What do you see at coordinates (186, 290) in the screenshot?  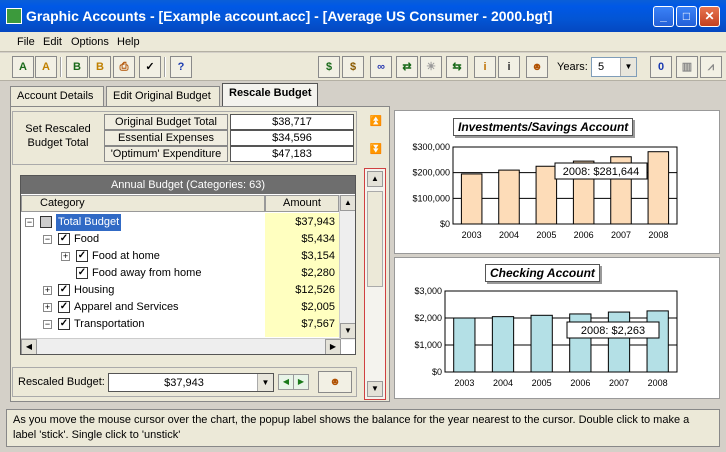 I see `tree-row: + ✓ Housing $12,526` at bounding box center [186, 290].